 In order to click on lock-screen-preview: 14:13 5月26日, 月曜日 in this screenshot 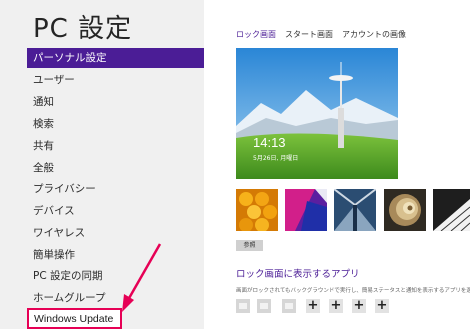, I will do `click(317, 113)`.